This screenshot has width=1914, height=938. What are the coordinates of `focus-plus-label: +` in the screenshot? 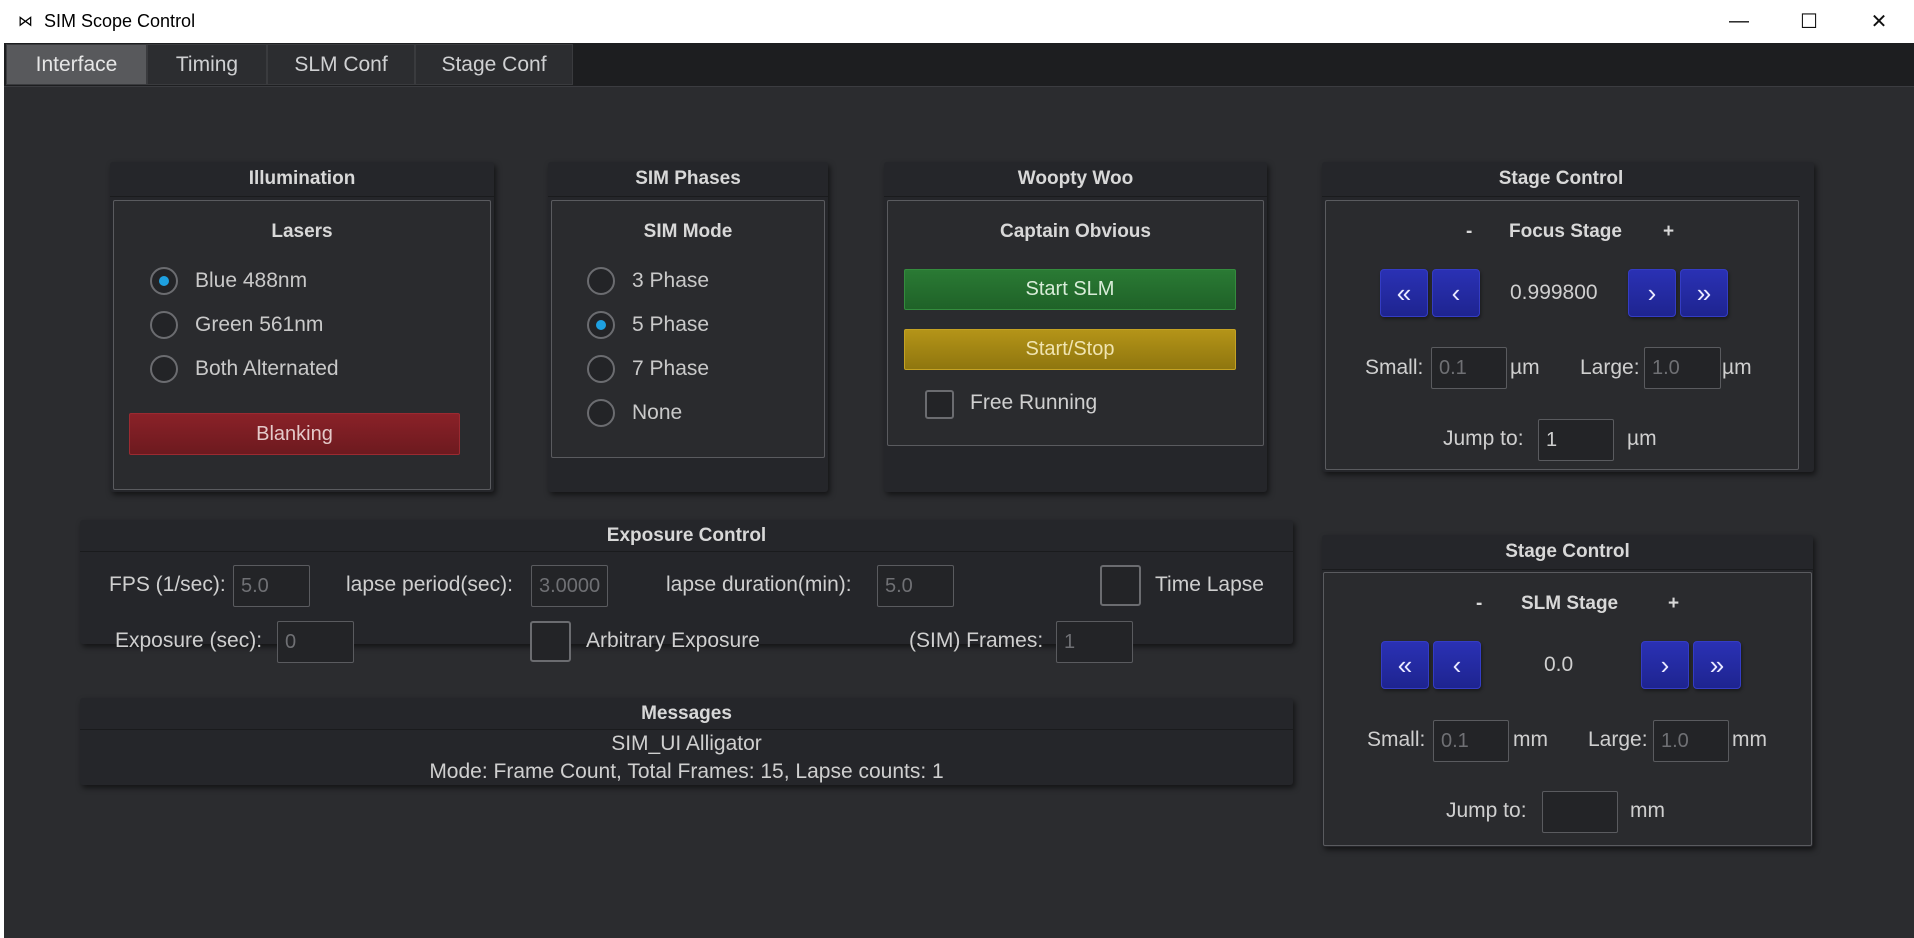 It's located at (1669, 231).